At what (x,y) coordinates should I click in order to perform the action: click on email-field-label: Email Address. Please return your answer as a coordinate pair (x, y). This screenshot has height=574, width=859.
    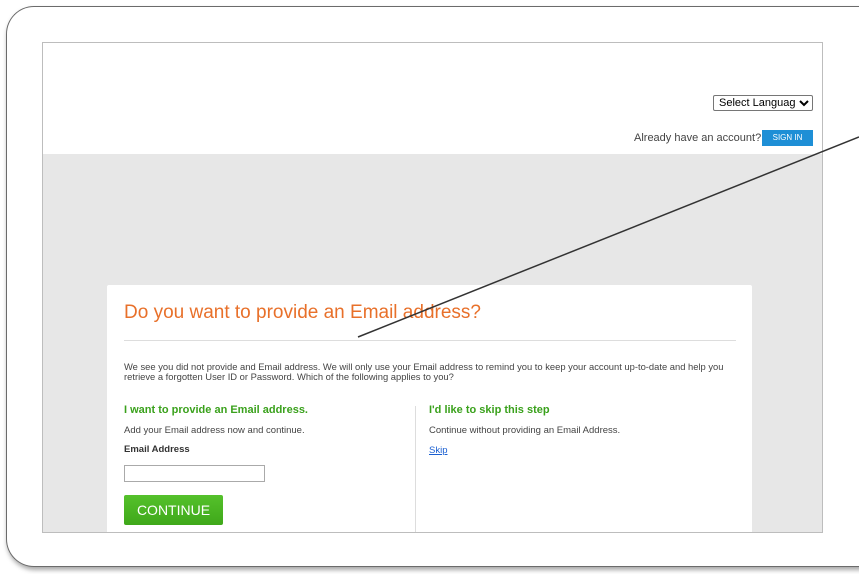
    Looking at the image, I should click on (157, 449).